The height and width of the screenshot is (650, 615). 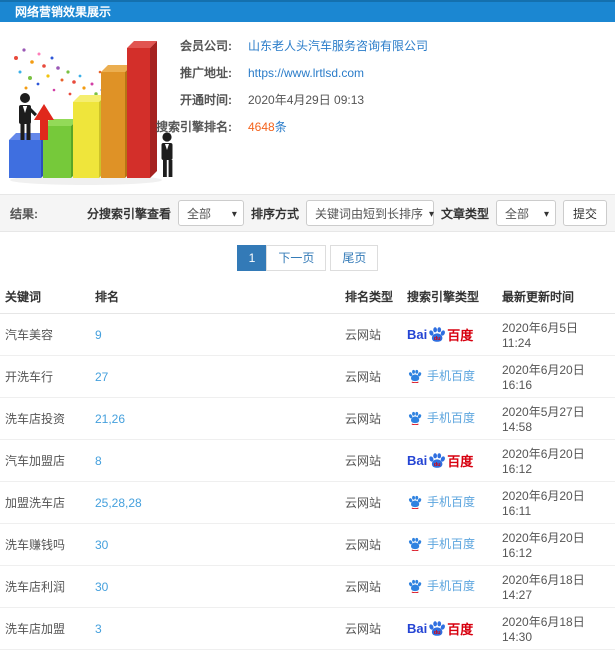 What do you see at coordinates (525, 213) in the screenshot?
I see `article-type-select: 全部` at bounding box center [525, 213].